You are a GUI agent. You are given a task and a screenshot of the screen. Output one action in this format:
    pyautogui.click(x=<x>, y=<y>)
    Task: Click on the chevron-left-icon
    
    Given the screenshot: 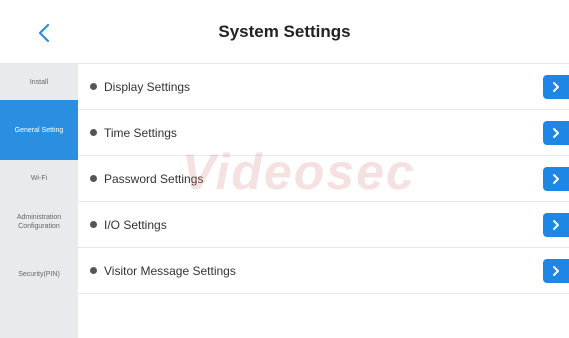 What is the action you would take?
    pyautogui.click(x=44, y=33)
    